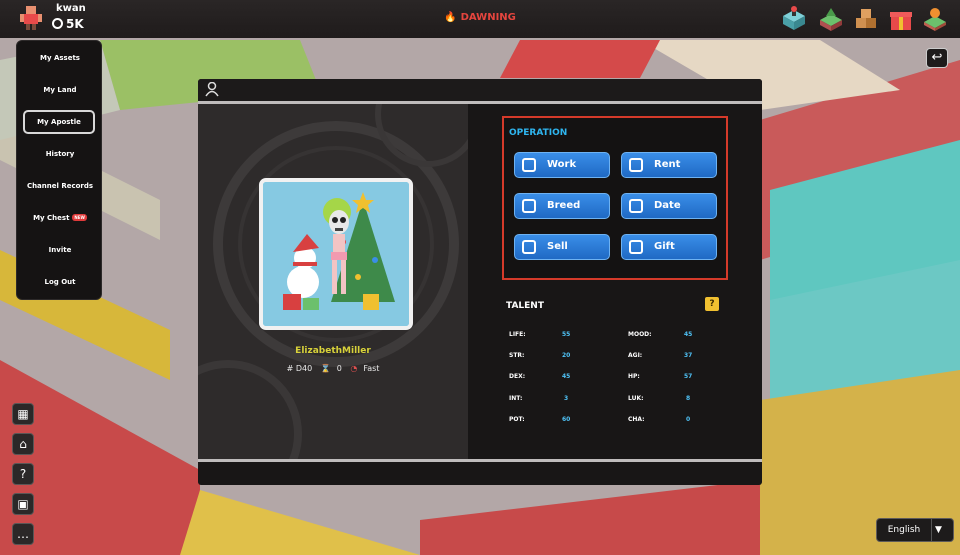 The height and width of the screenshot is (555, 960). I want to click on button-label: Breed, so click(564, 205).